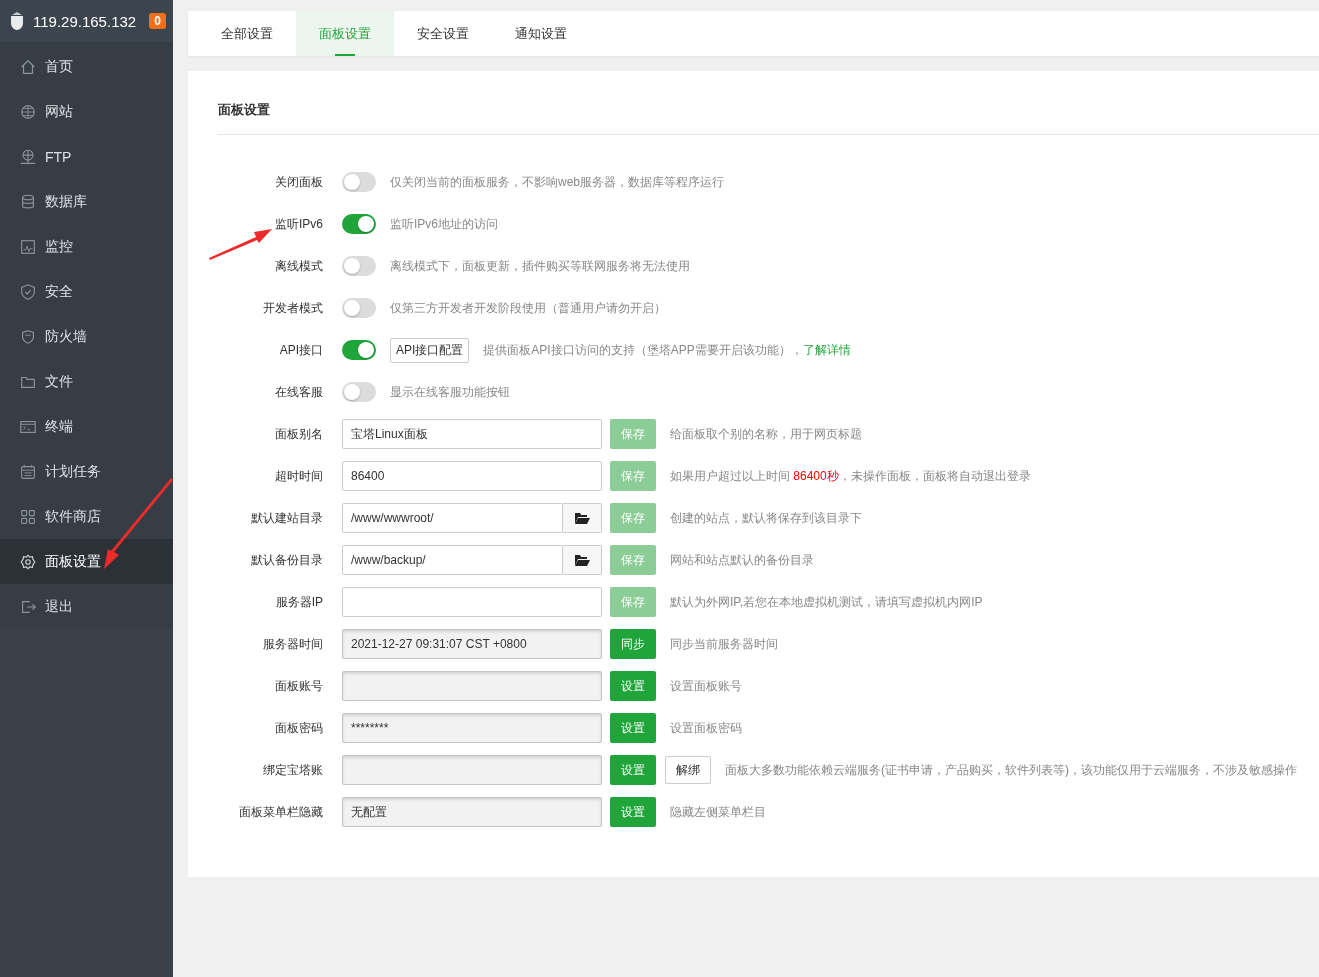 The height and width of the screenshot is (977, 1319). Describe the element at coordinates (299, 266) in the screenshot. I see `setting-label: 离线模式` at that location.